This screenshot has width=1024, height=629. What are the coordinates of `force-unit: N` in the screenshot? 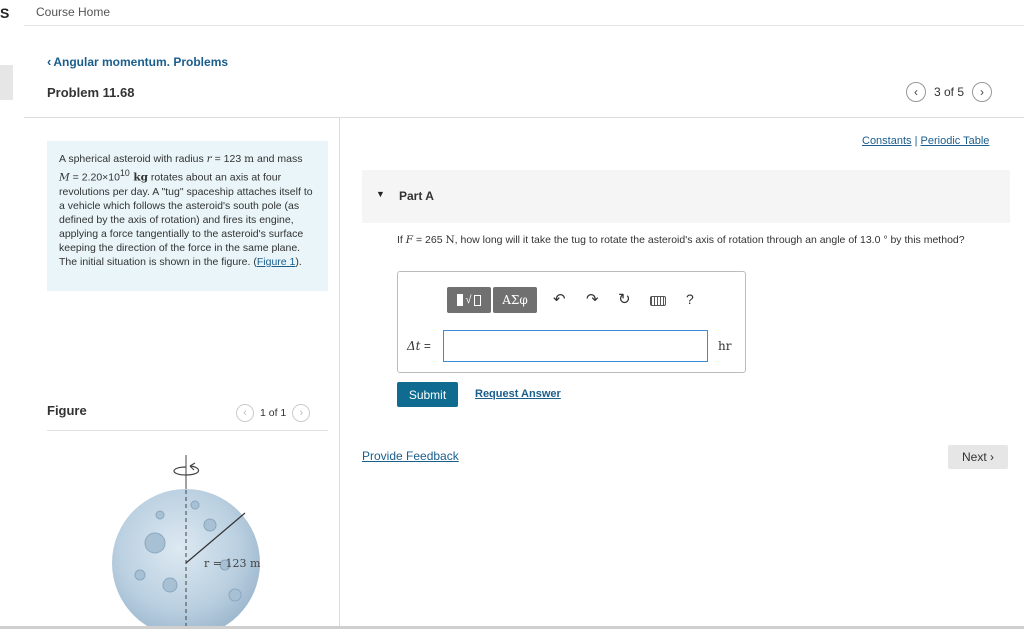 It's located at (450, 240).